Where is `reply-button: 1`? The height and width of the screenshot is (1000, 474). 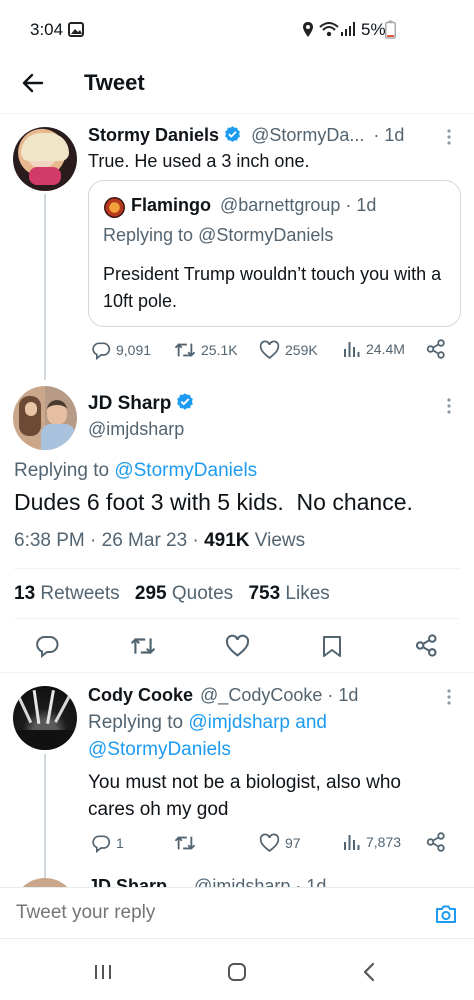 reply-button: 1 is located at coordinates (107, 843).